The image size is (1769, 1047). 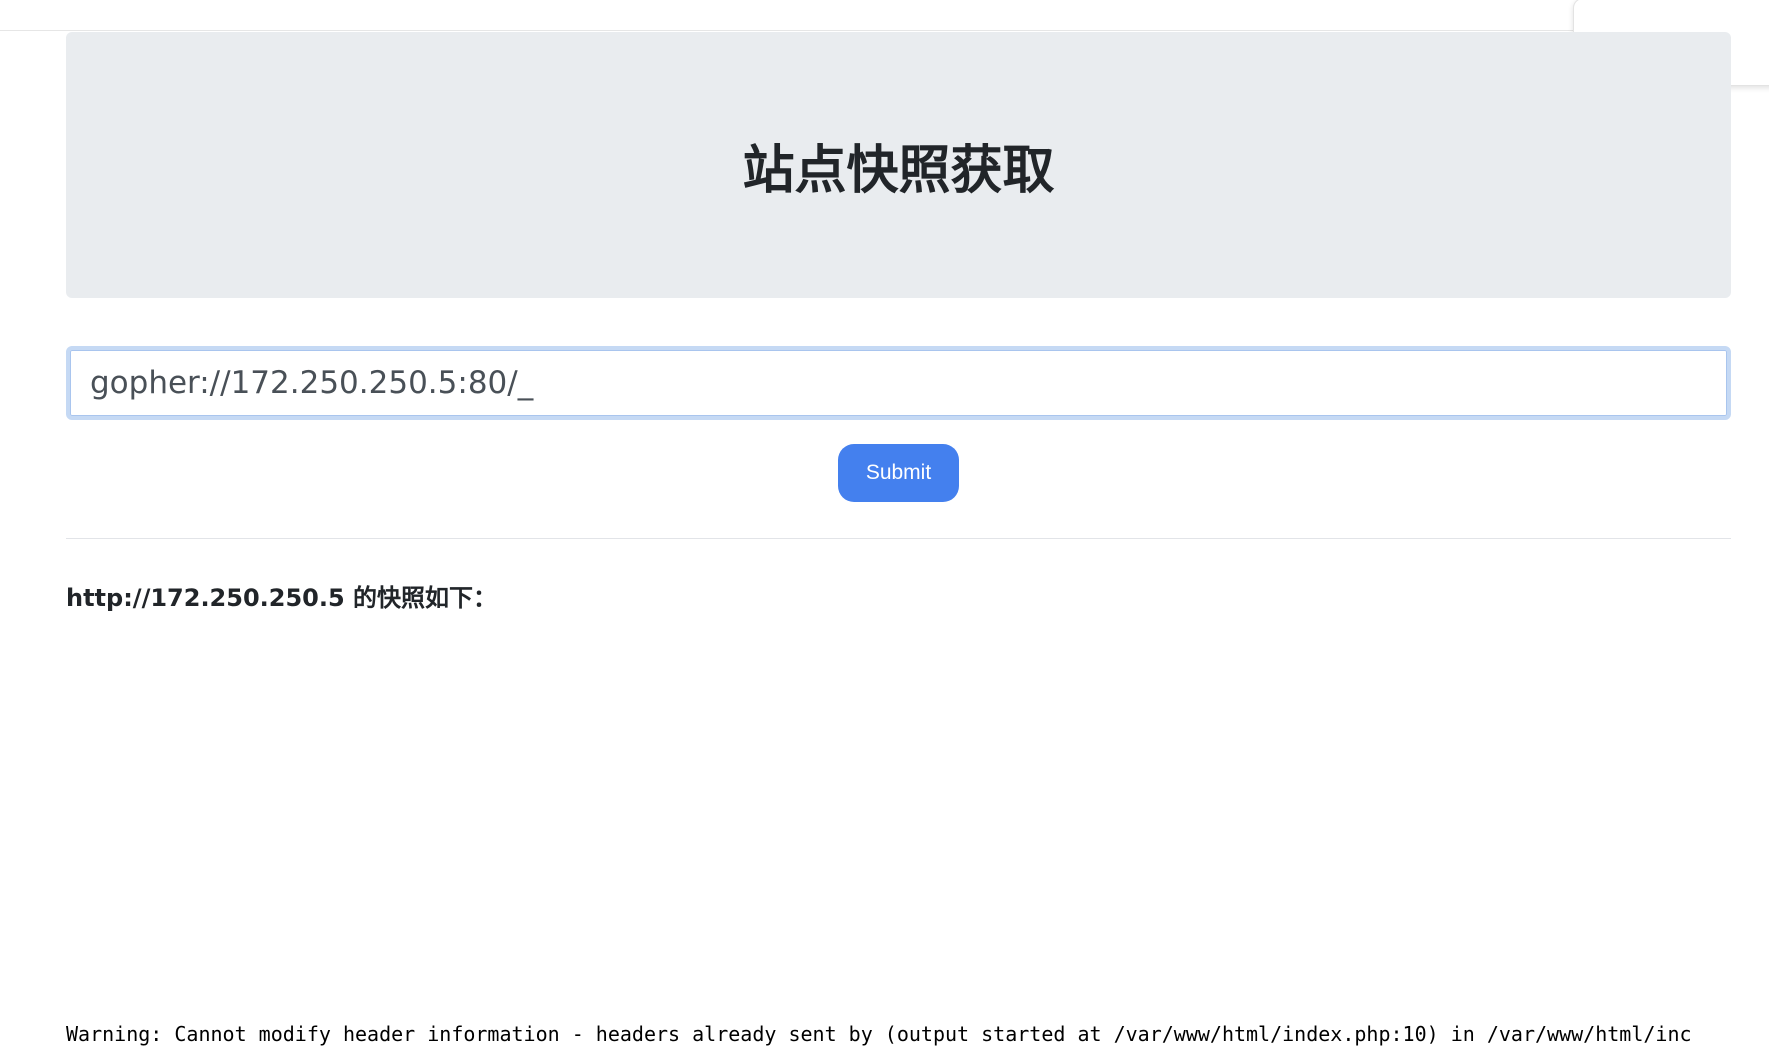 What do you see at coordinates (282, 598) in the screenshot?
I see `snapshot-result-heading: http://172.250.250.5 的快照如下：` at bounding box center [282, 598].